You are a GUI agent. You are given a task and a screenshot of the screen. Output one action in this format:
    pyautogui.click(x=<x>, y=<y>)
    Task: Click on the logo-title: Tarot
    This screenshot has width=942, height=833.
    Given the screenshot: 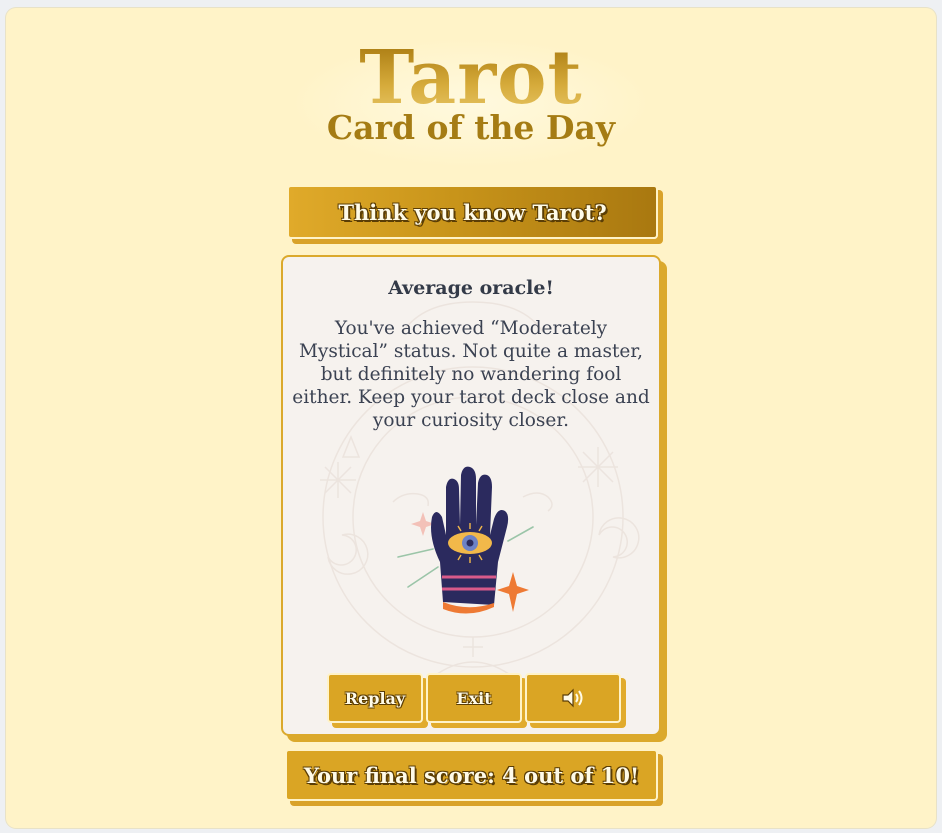 What is the action you would take?
    pyautogui.click(x=471, y=78)
    